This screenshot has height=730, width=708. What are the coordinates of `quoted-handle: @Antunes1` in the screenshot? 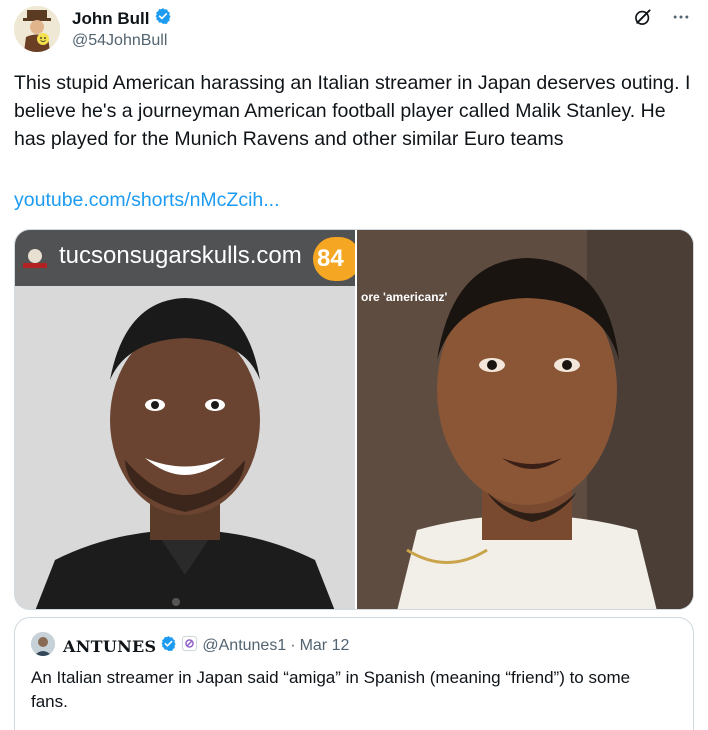 It's located at (244, 646).